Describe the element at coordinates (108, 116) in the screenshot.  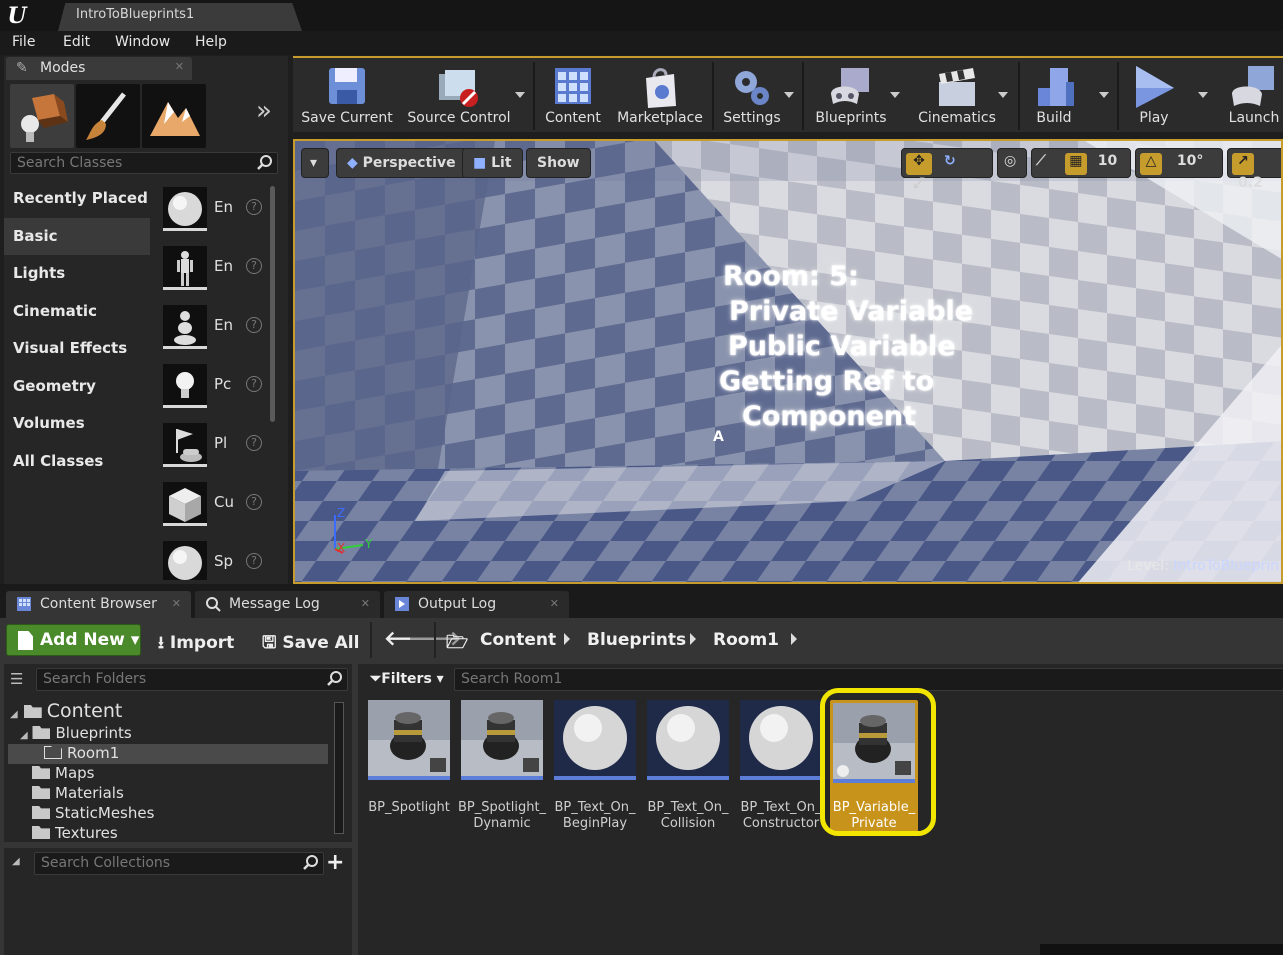
I see `paint-mode-button` at that location.